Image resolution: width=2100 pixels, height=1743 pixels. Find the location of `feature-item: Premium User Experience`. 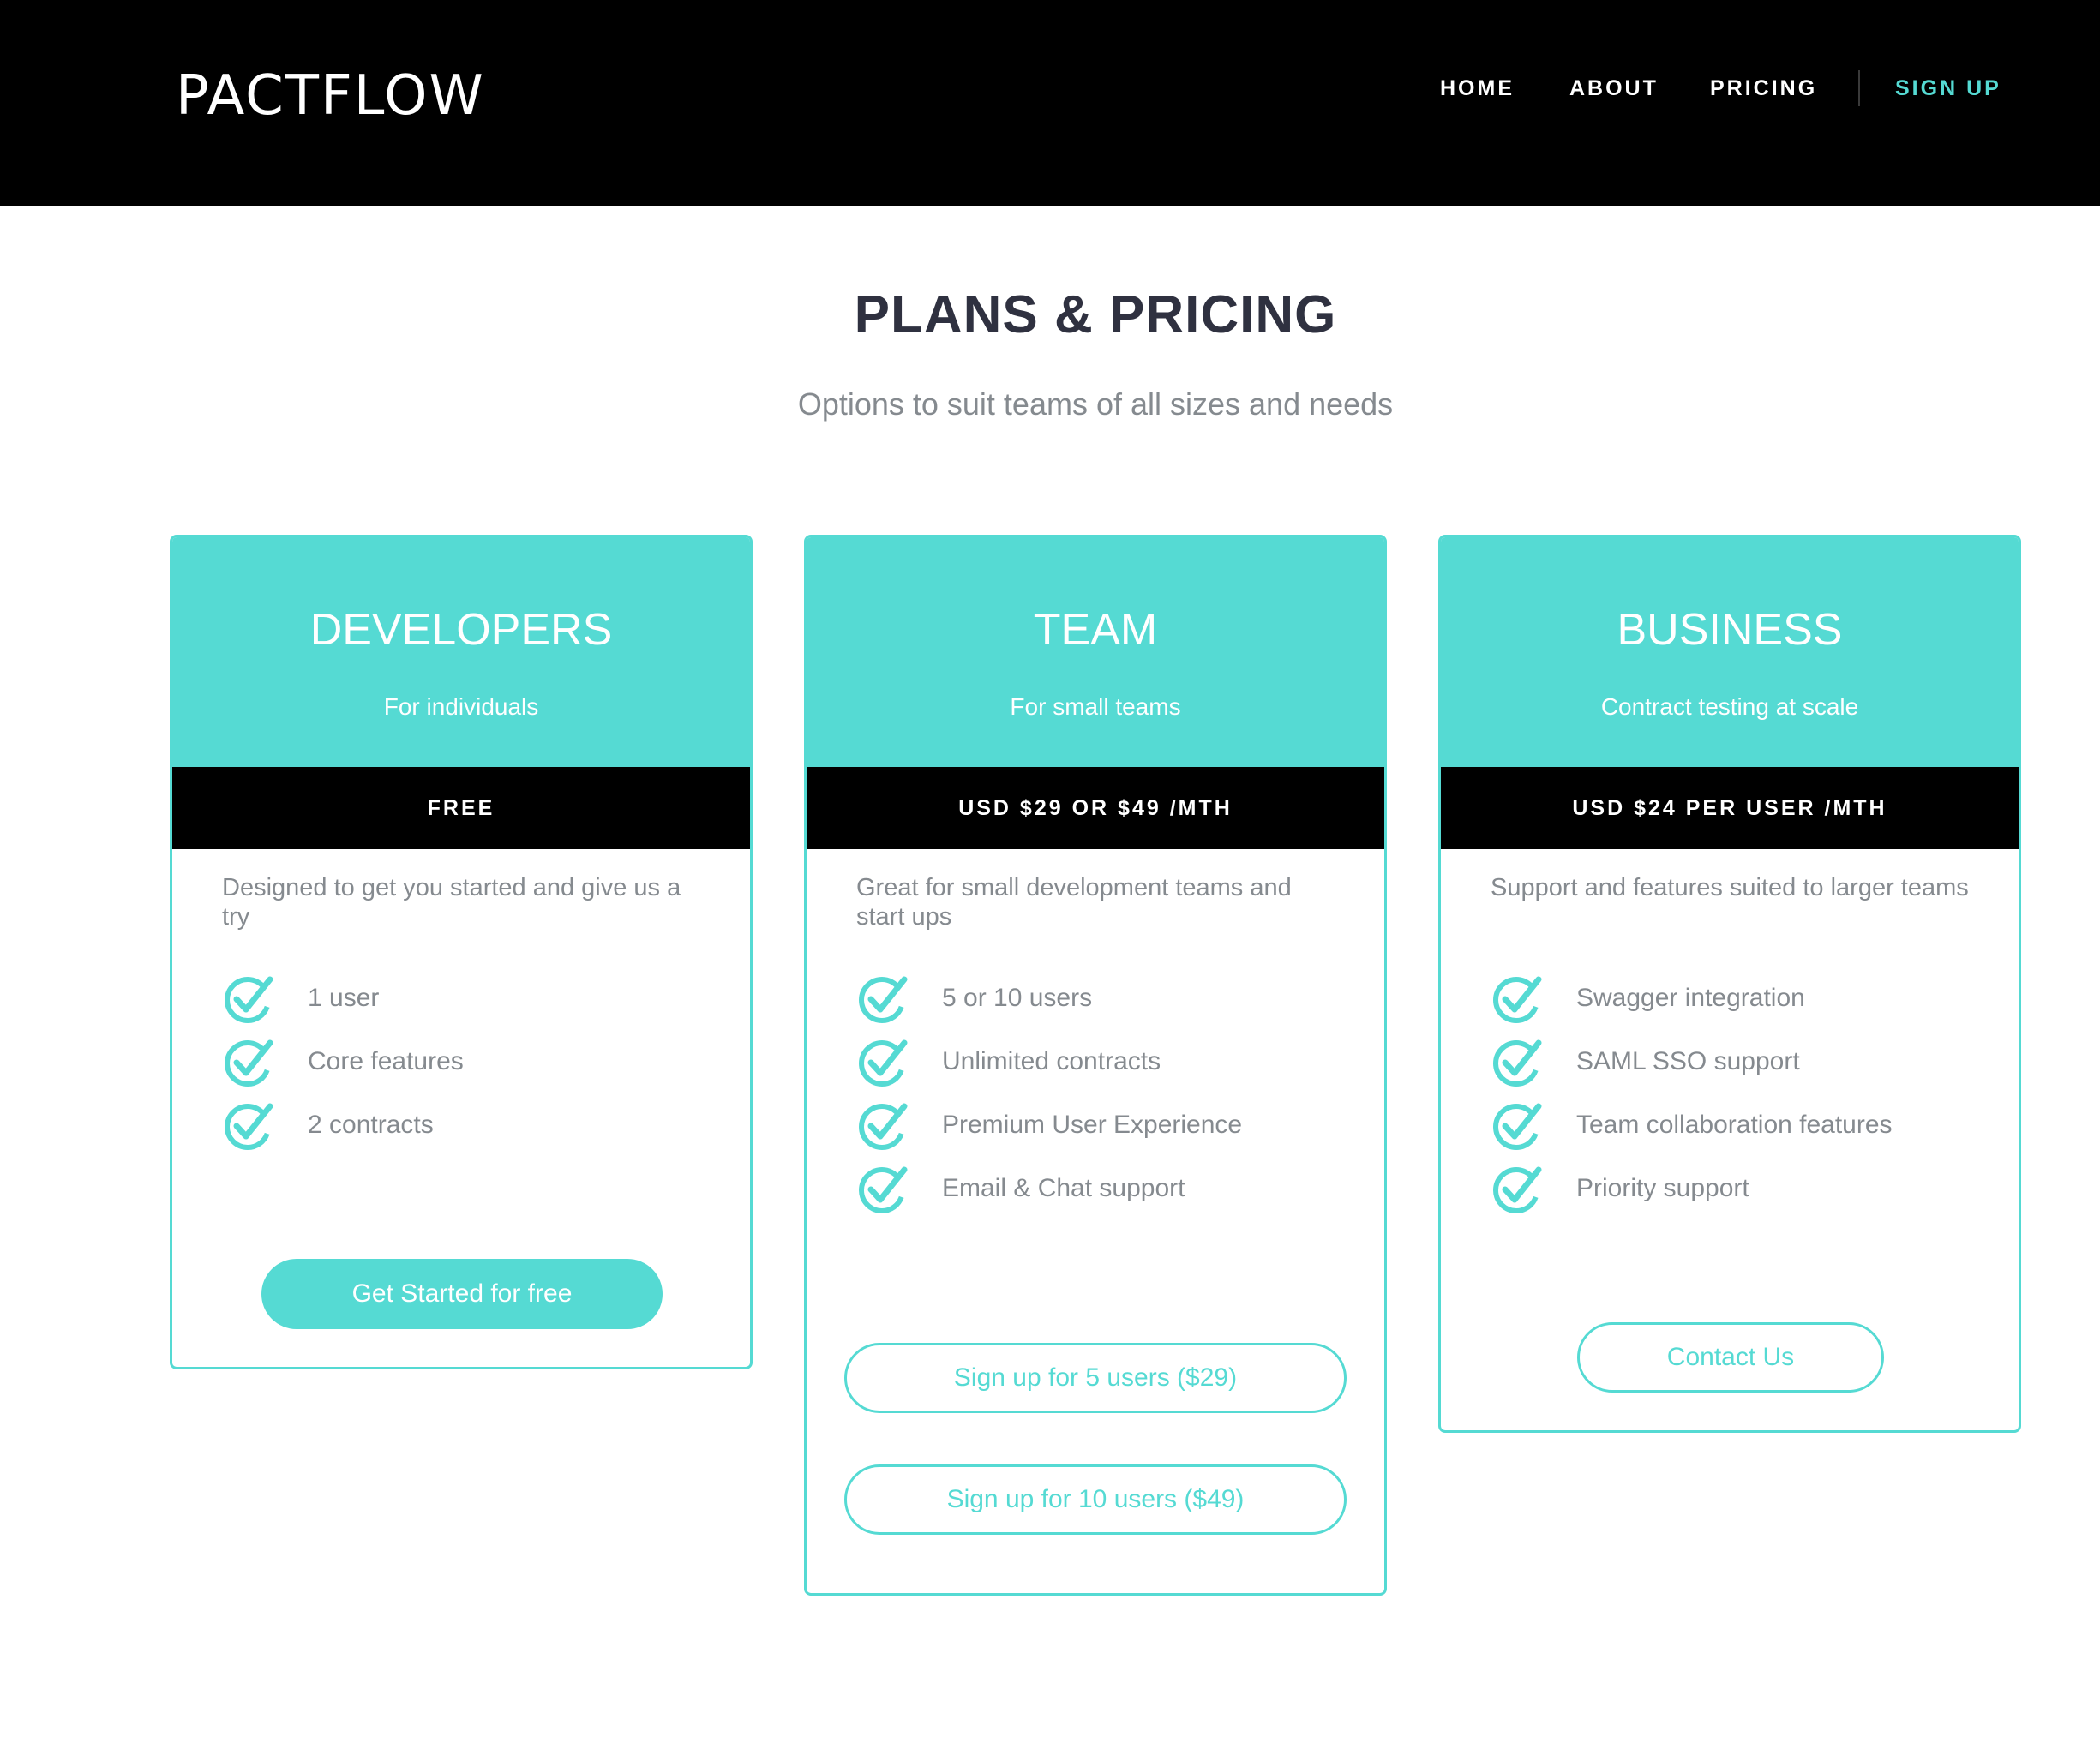

feature-item: Premium User Experience is located at coordinates (1104, 1126).